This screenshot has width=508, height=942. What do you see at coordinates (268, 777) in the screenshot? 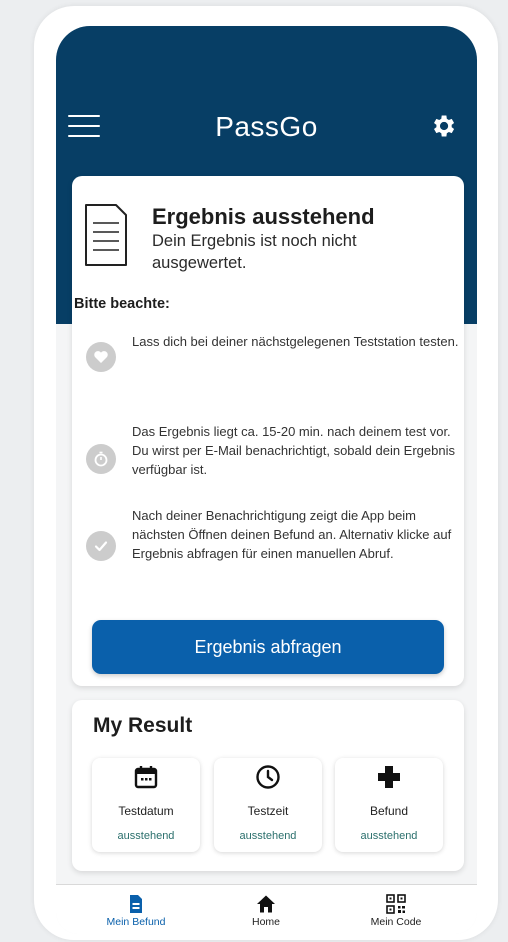
I see `clock-icon` at bounding box center [268, 777].